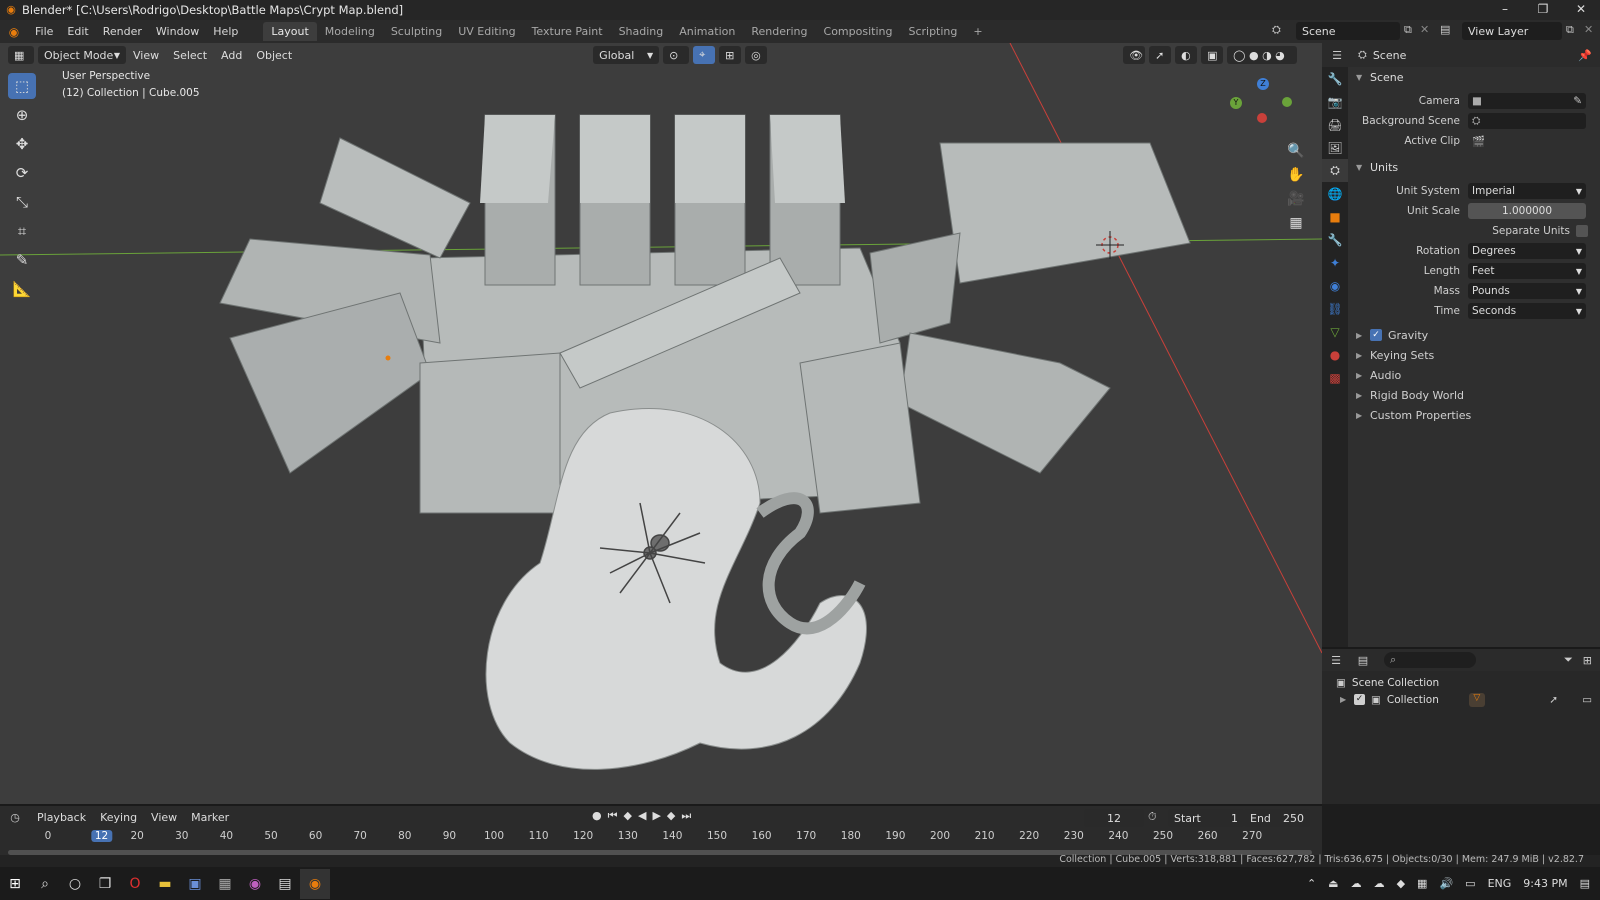 This screenshot has height=900, width=1600. I want to click on tab-layout: Layout, so click(290, 31).